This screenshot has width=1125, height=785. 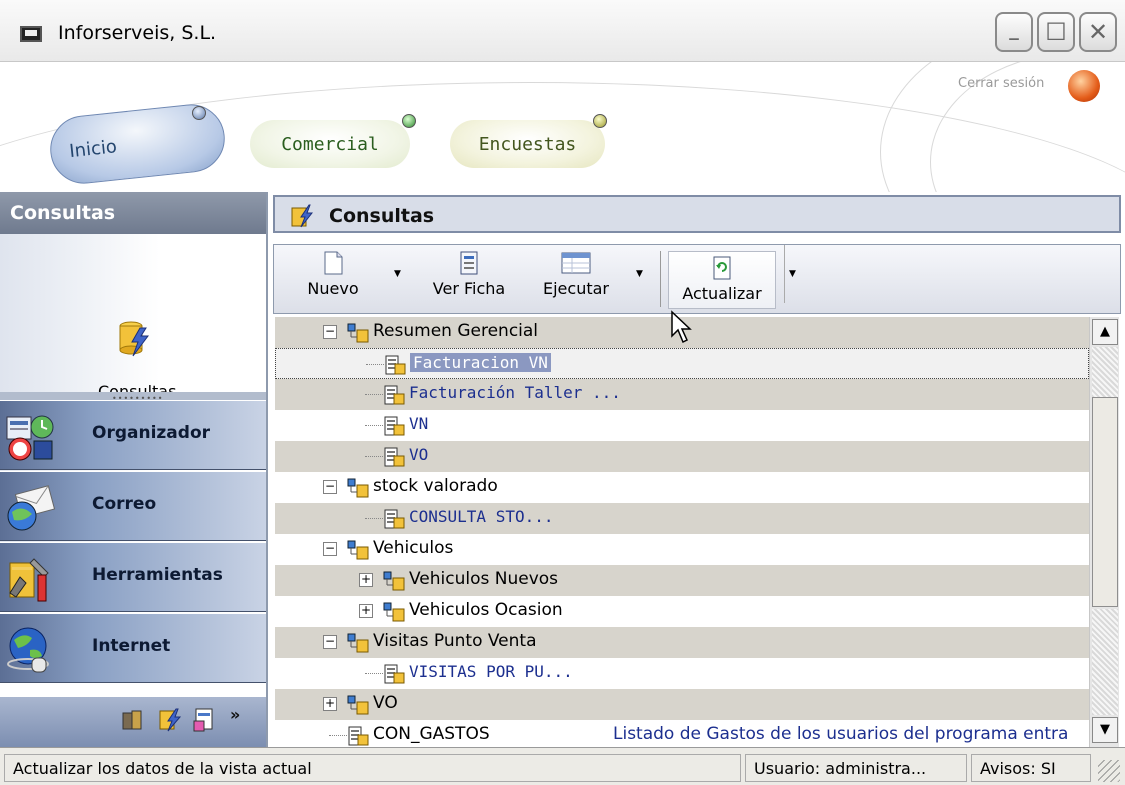 I want to click on tree-item-label: Vehiculos, so click(x=413, y=548).